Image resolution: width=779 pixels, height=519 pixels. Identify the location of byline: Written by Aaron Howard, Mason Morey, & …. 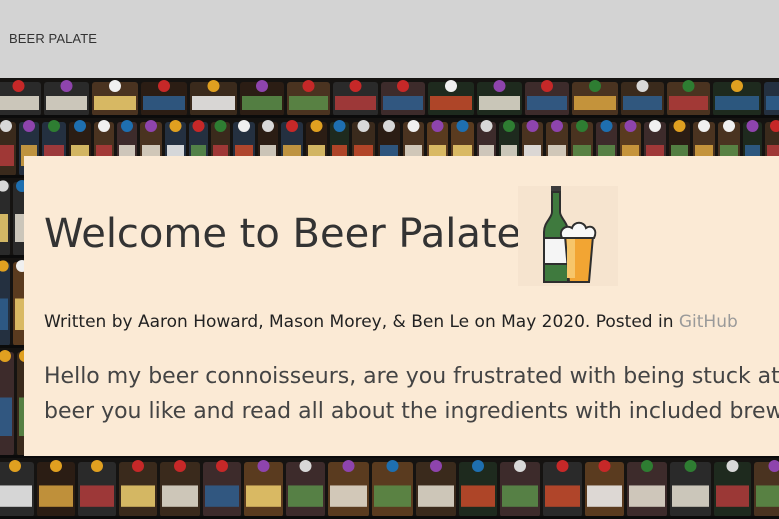
(391, 322).